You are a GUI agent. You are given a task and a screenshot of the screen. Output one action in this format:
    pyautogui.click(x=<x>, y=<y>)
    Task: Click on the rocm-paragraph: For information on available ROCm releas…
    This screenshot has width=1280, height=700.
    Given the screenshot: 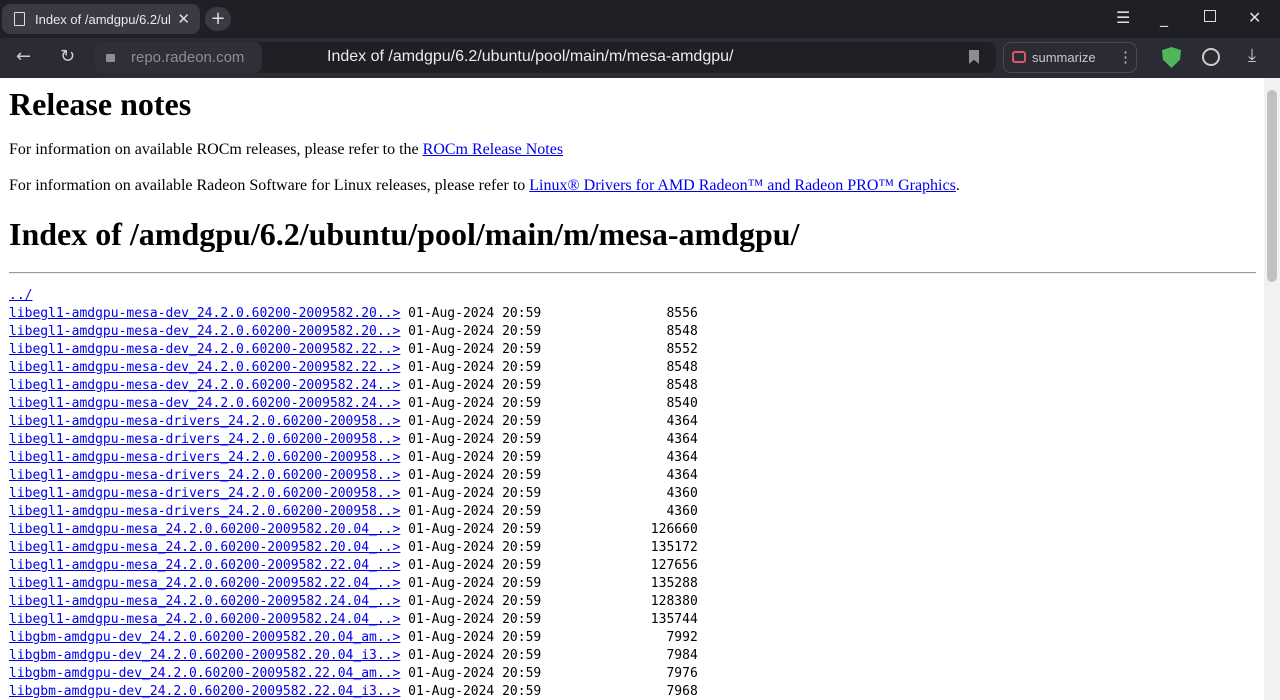 What is the action you would take?
    pyautogui.click(x=632, y=150)
    